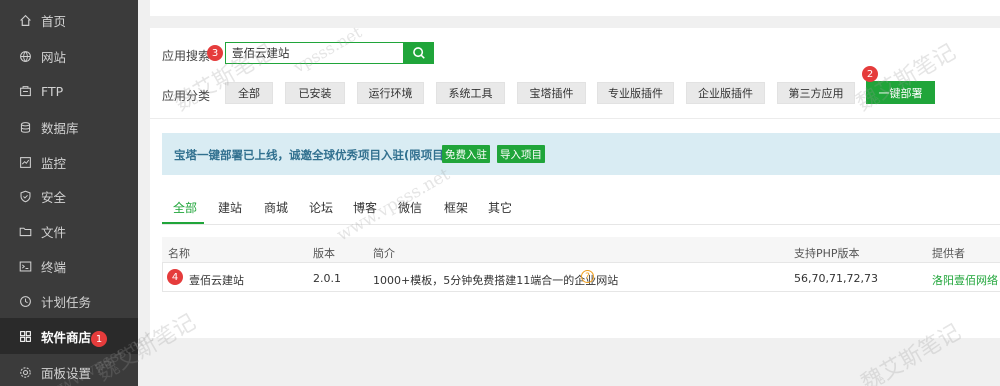  I want to click on sidebar-item-label: 计划任务, so click(66, 302).